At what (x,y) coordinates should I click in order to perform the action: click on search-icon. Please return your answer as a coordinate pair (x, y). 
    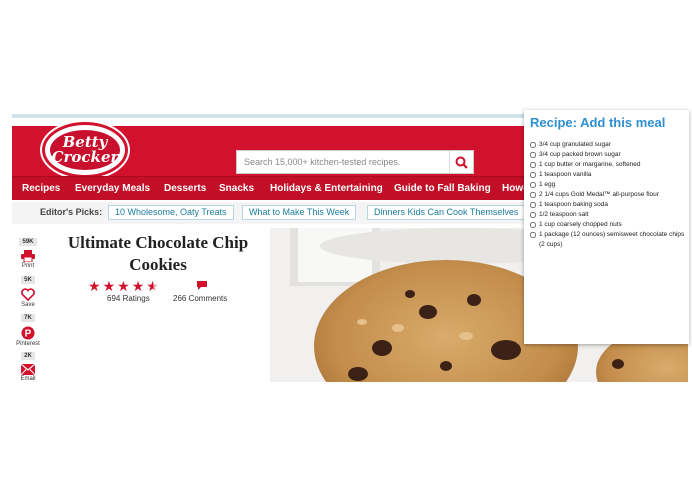
    Looking at the image, I should click on (461, 162).